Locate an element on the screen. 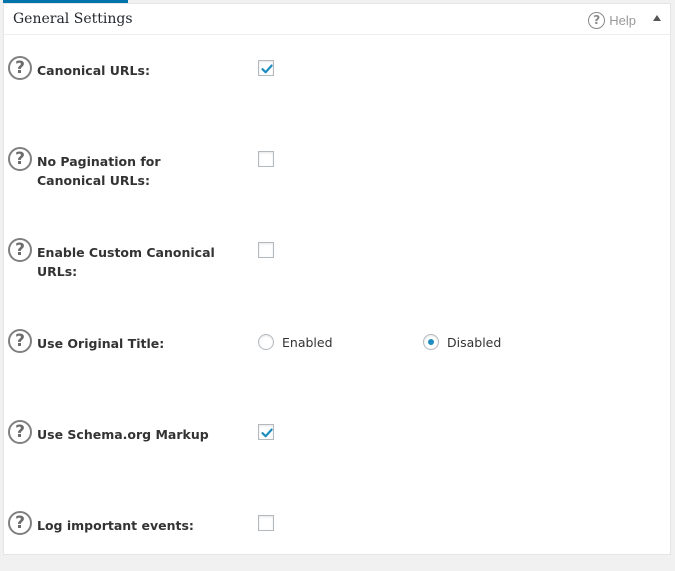  setting-label: Canonical URLs: is located at coordinates (93, 70).